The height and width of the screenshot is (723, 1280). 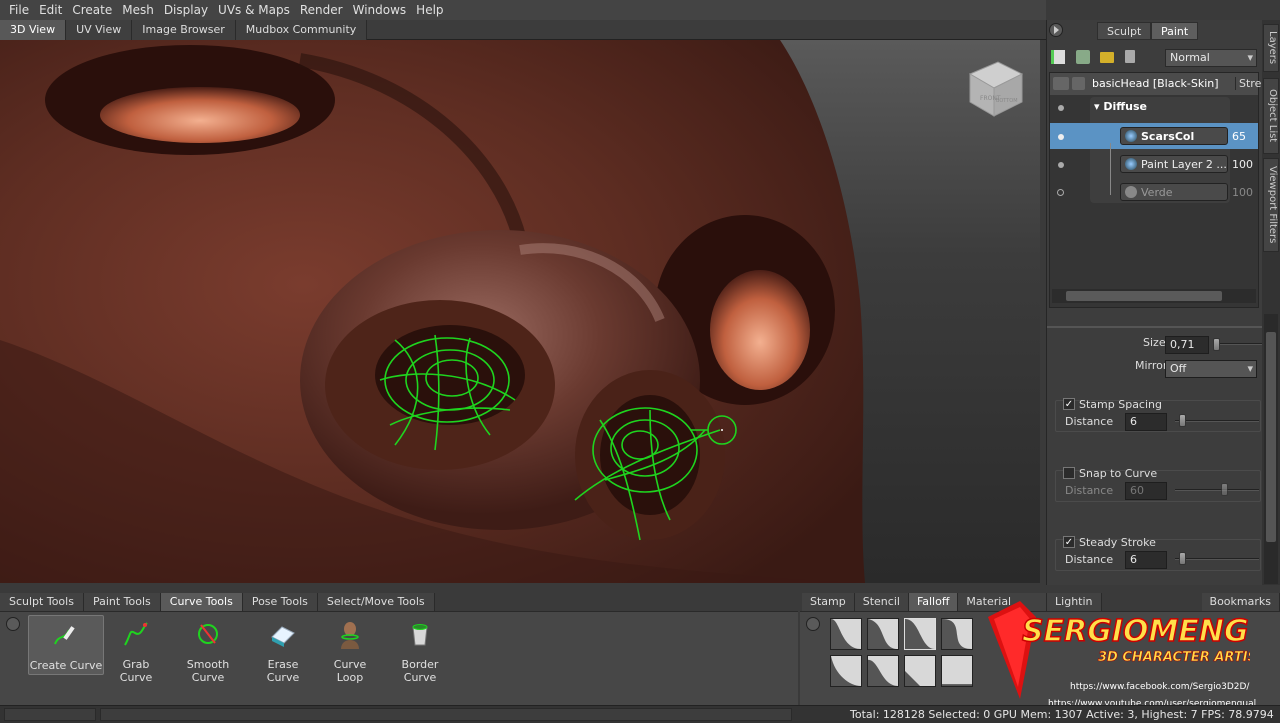 I want to click on snap-distance-slider, so click(x=1217, y=490).